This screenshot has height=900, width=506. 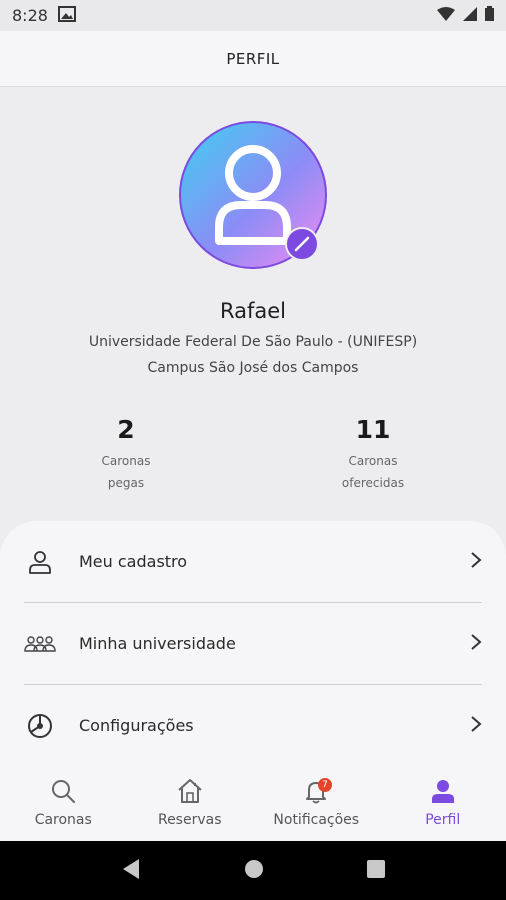 I want to click on nav-caronas: Caronas, so click(x=63, y=805).